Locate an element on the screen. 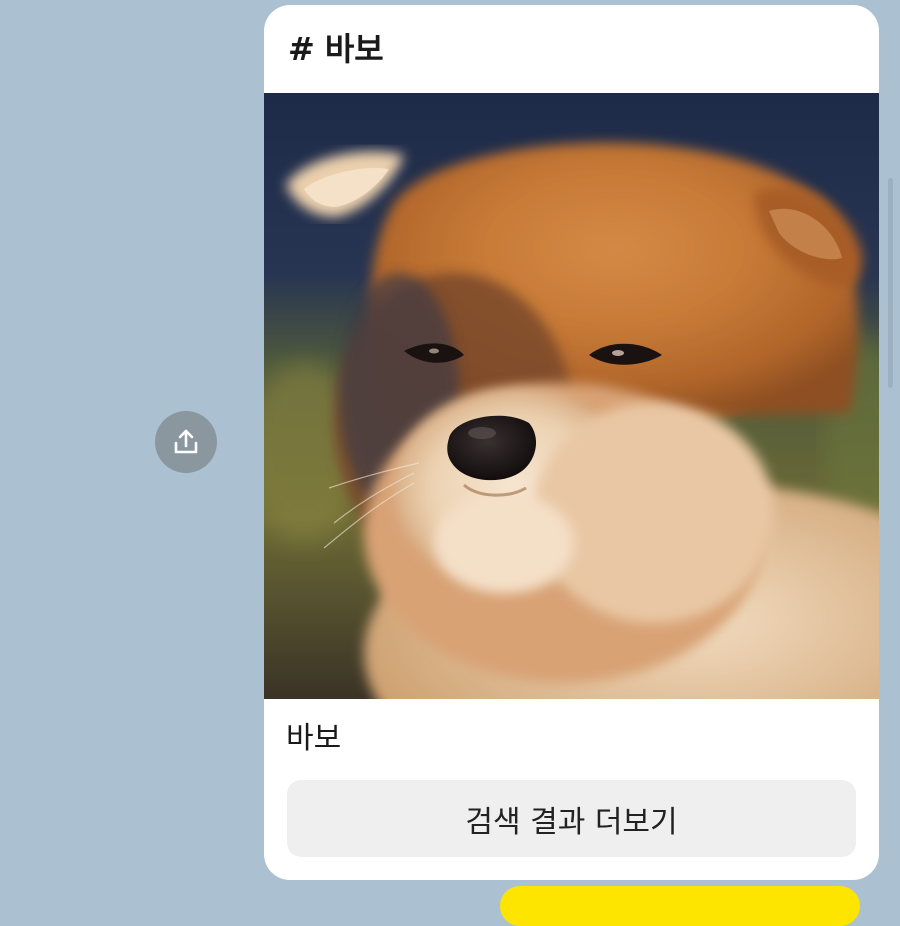 The height and width of the screenshot is (926, 900). card-title-text: 바보 is located at coordinates (354, 49).